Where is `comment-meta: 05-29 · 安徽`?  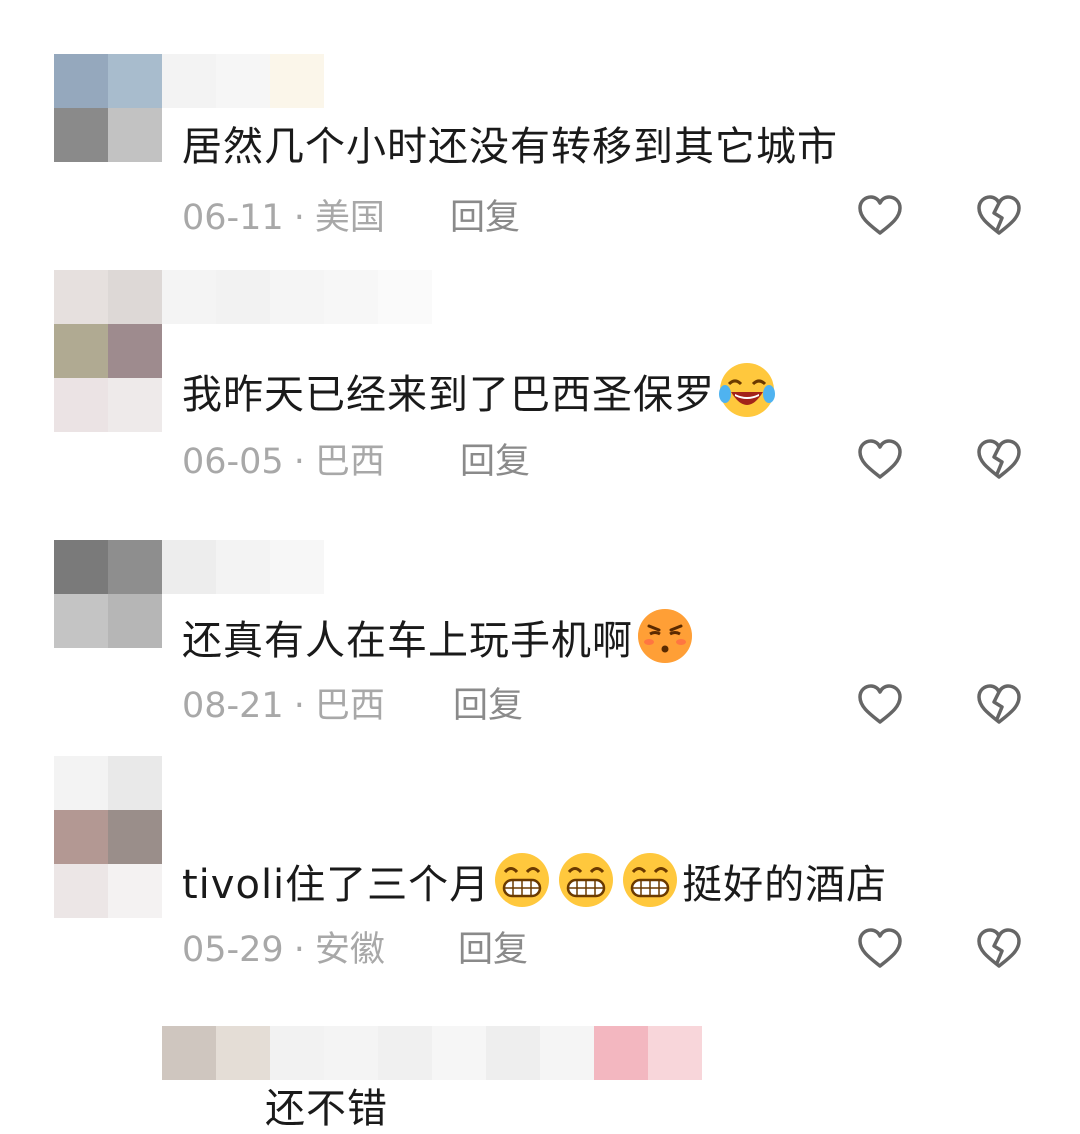 comment-meta: 05-29 · 安徽 is located at coordinates (283, 950).